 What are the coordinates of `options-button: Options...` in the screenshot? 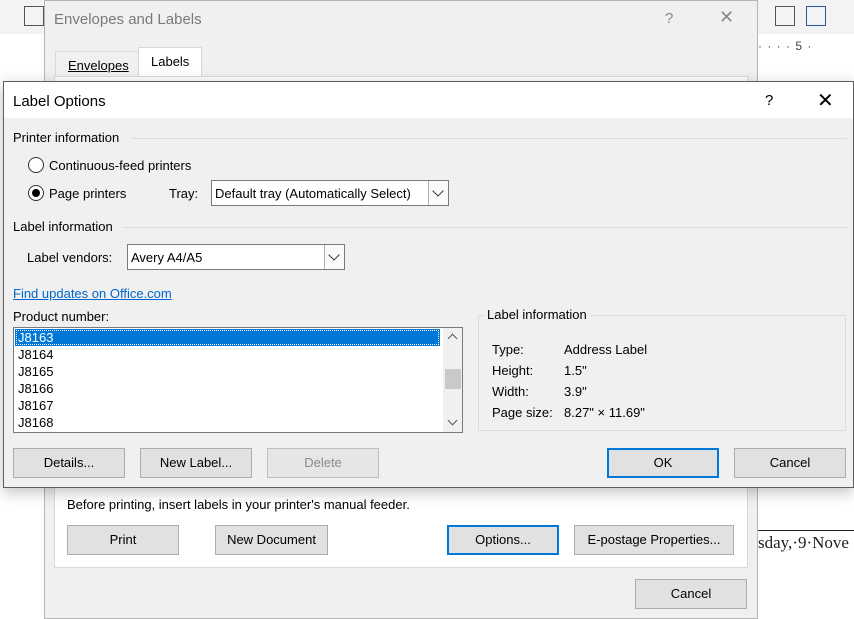 It's located at (503, 540).